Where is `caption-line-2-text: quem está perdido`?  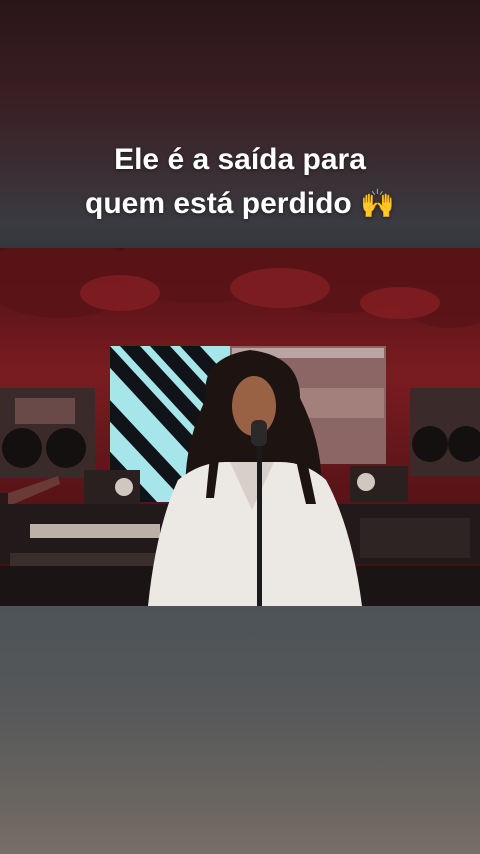 caption-line-2-text: quem está perdido is located at coordinates (218, 203).